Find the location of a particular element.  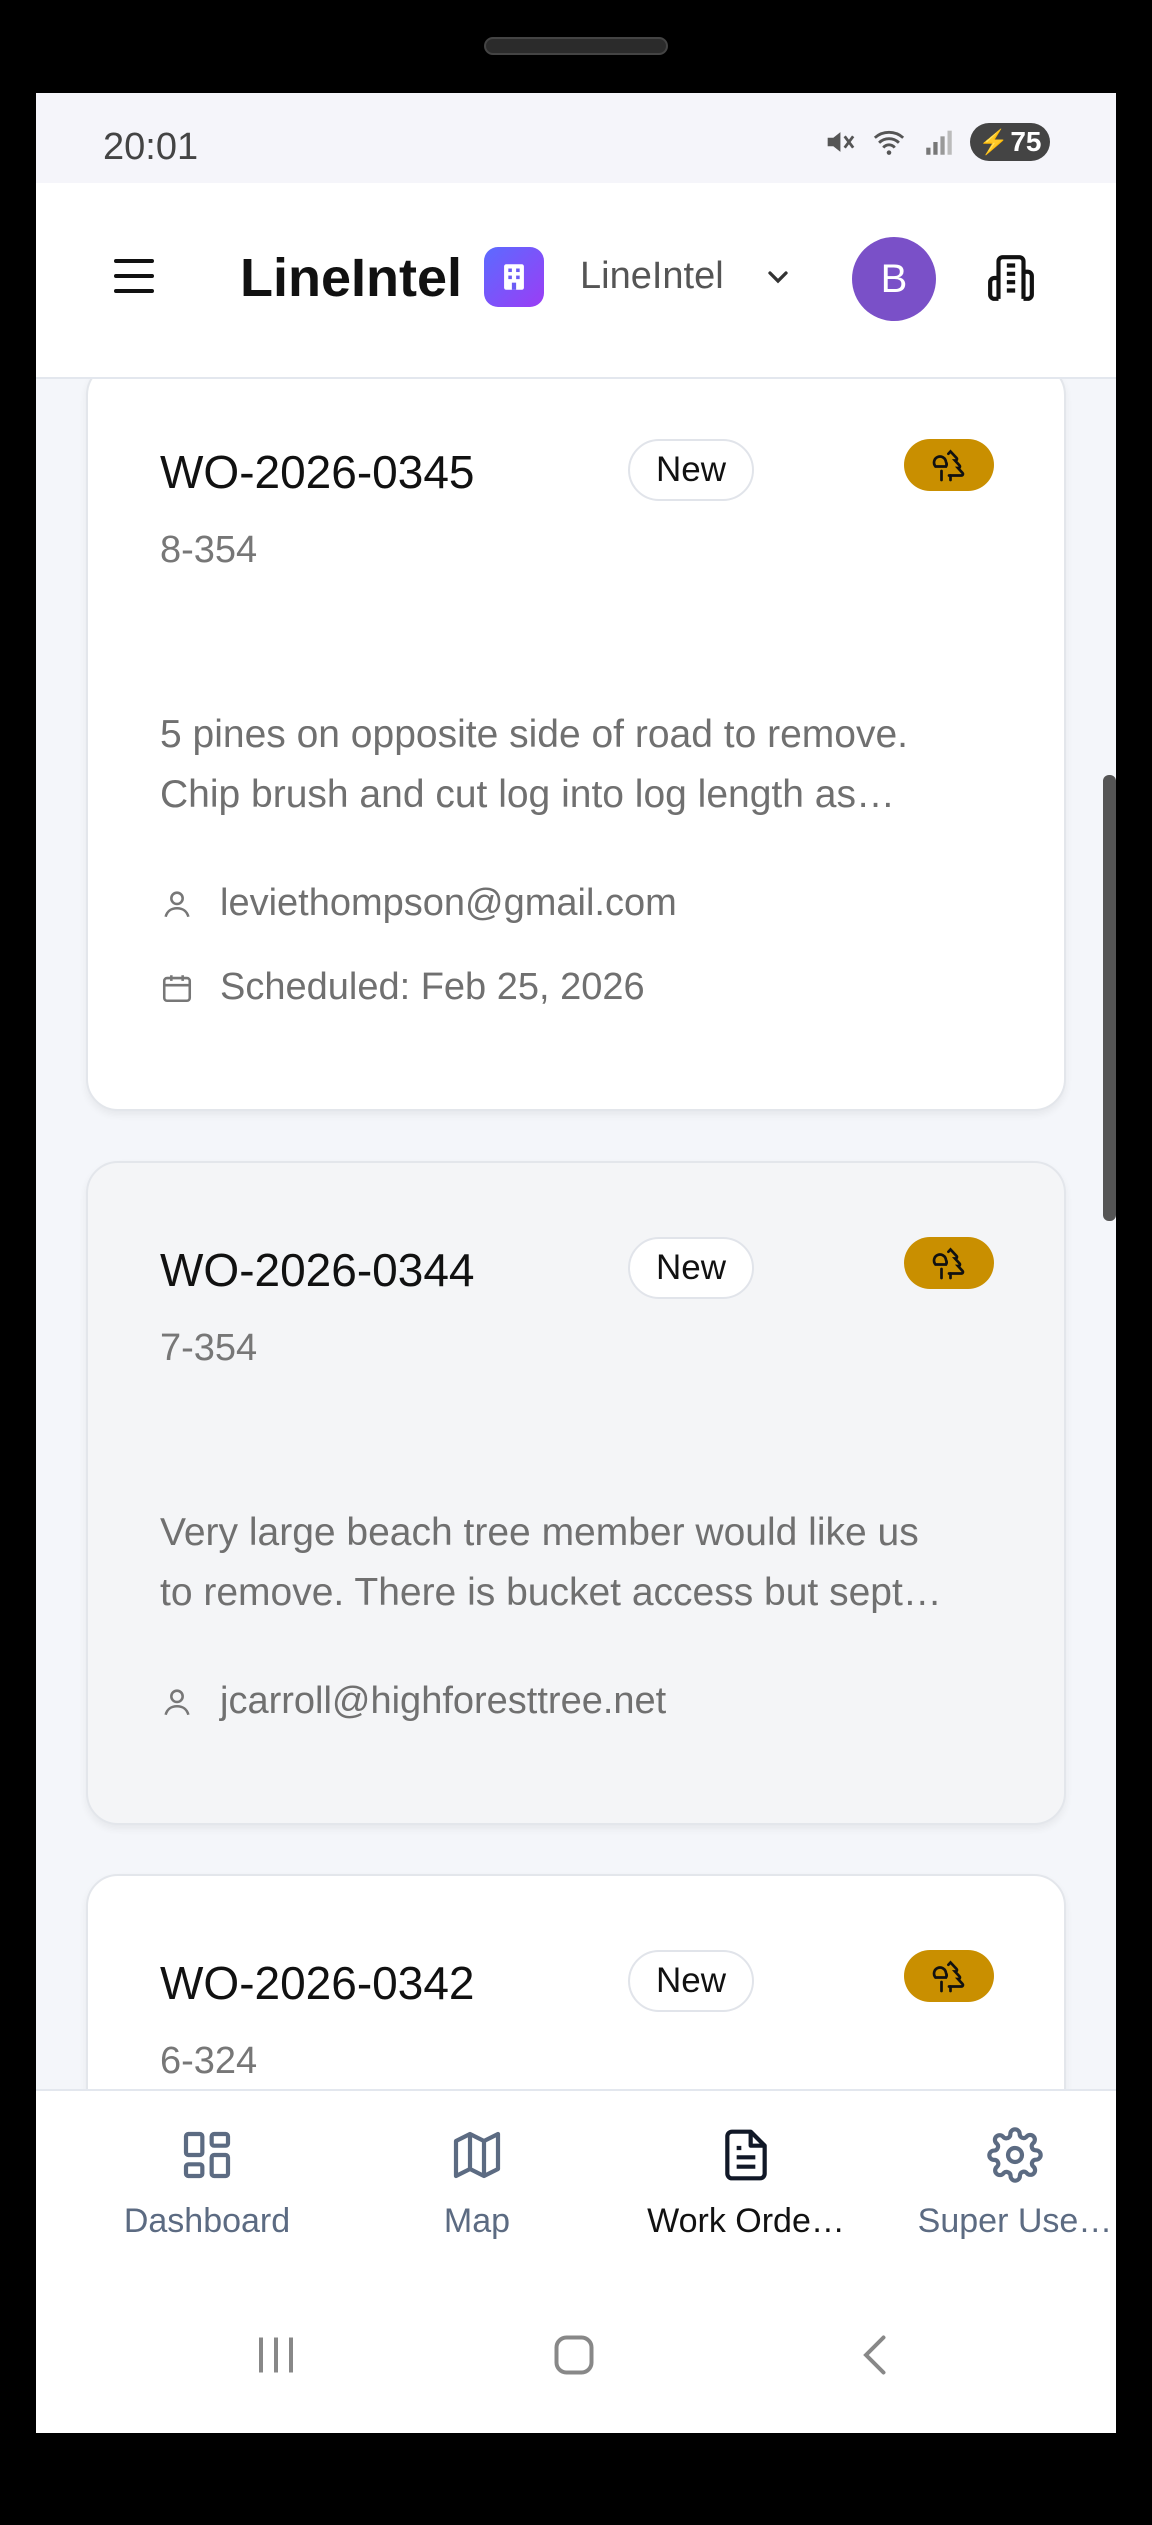

organization-switcher: LineIntel is located at coordinates (652, 276).